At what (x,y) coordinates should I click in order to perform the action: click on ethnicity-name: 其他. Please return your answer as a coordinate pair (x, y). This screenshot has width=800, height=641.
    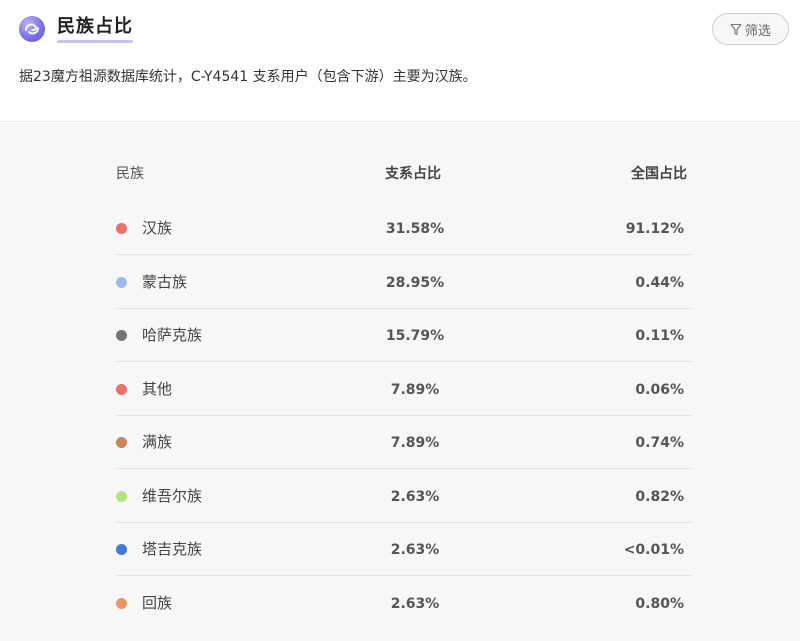
    Looking at the image, I should click on (157, 389).